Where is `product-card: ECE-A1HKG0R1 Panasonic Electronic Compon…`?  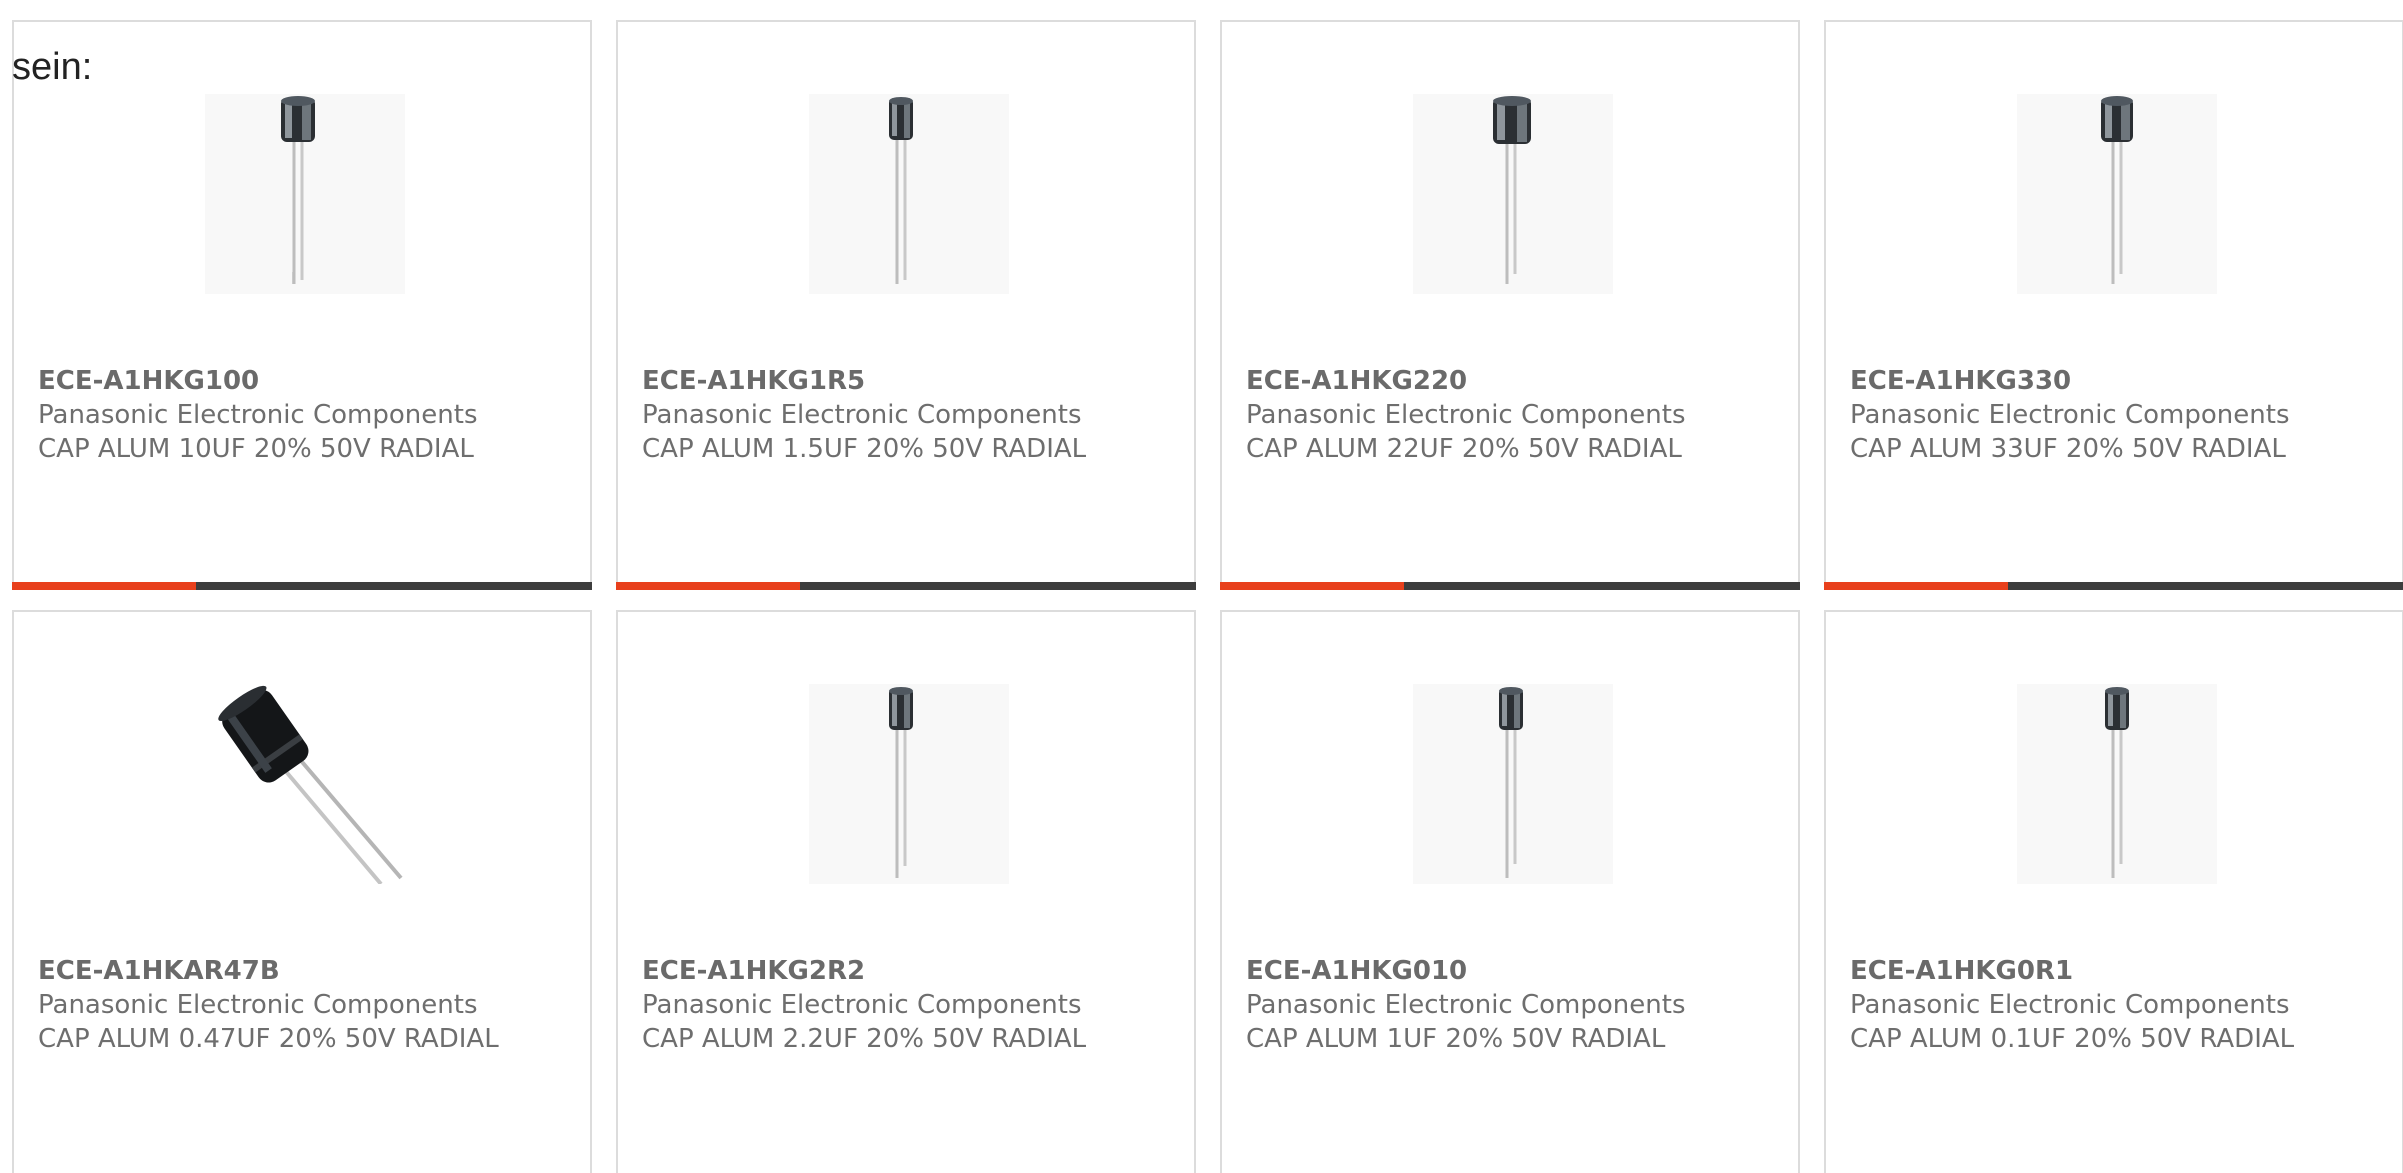
product-card: ECE-A1HKG0R1 Panasonic Electronic Compon… is located at coordinates (2113, 891).